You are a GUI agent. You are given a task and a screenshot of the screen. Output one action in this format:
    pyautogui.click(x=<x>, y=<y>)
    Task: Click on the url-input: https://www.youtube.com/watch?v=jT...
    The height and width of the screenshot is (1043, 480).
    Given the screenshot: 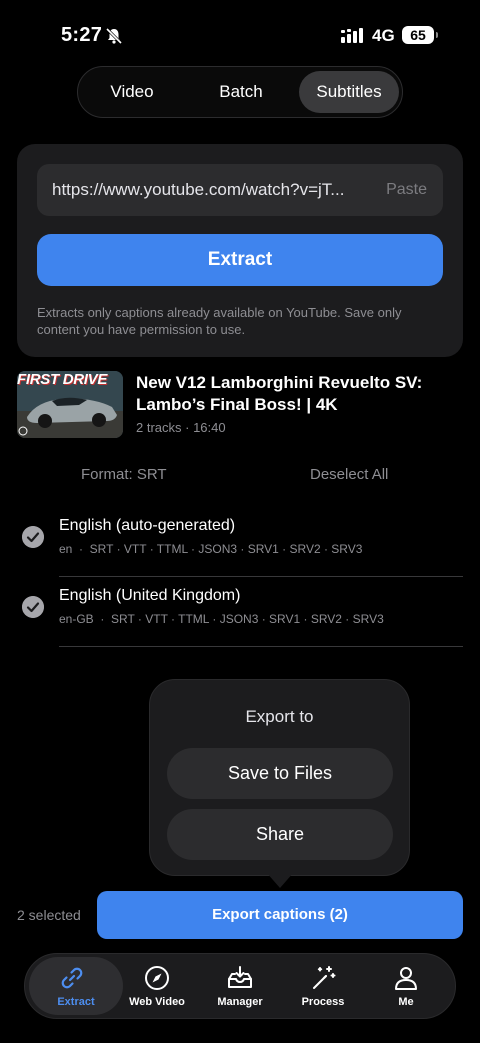 What is the action you would take?
    pyautogui.click(x=209, y=190)
    